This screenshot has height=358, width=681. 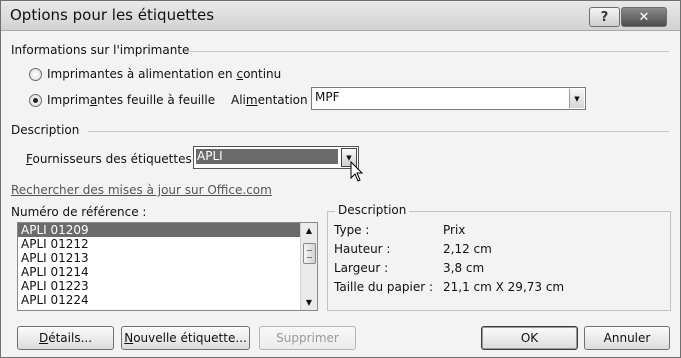 What do you see at coordinates (307, 338) in the screenshot?
I see `delete-button: Supprimer` at bounding box center [307, 338].